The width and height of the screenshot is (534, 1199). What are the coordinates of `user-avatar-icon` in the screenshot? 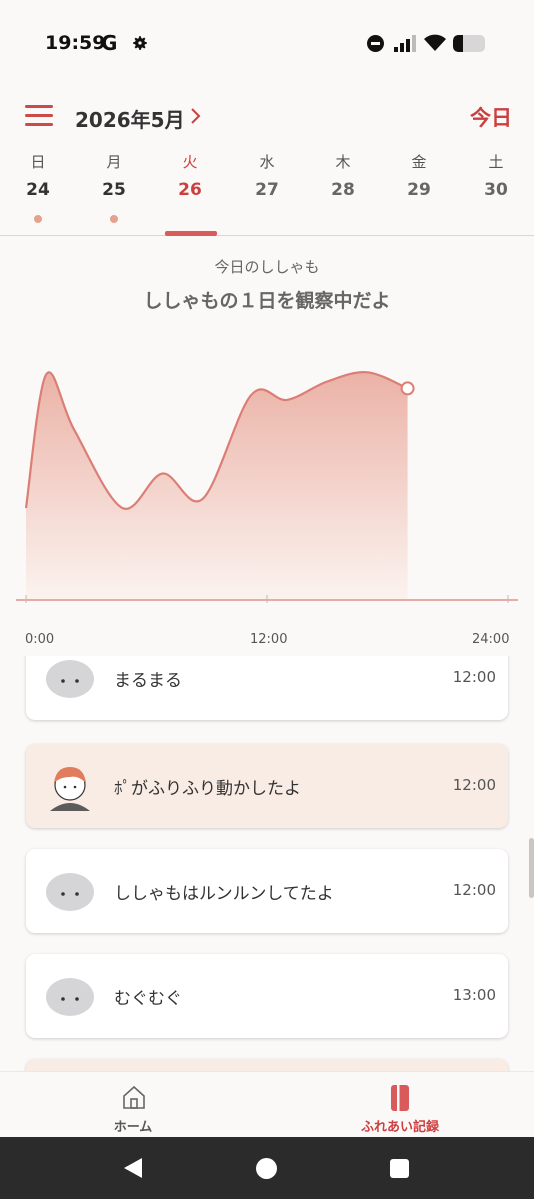 It's located at (70, 789).